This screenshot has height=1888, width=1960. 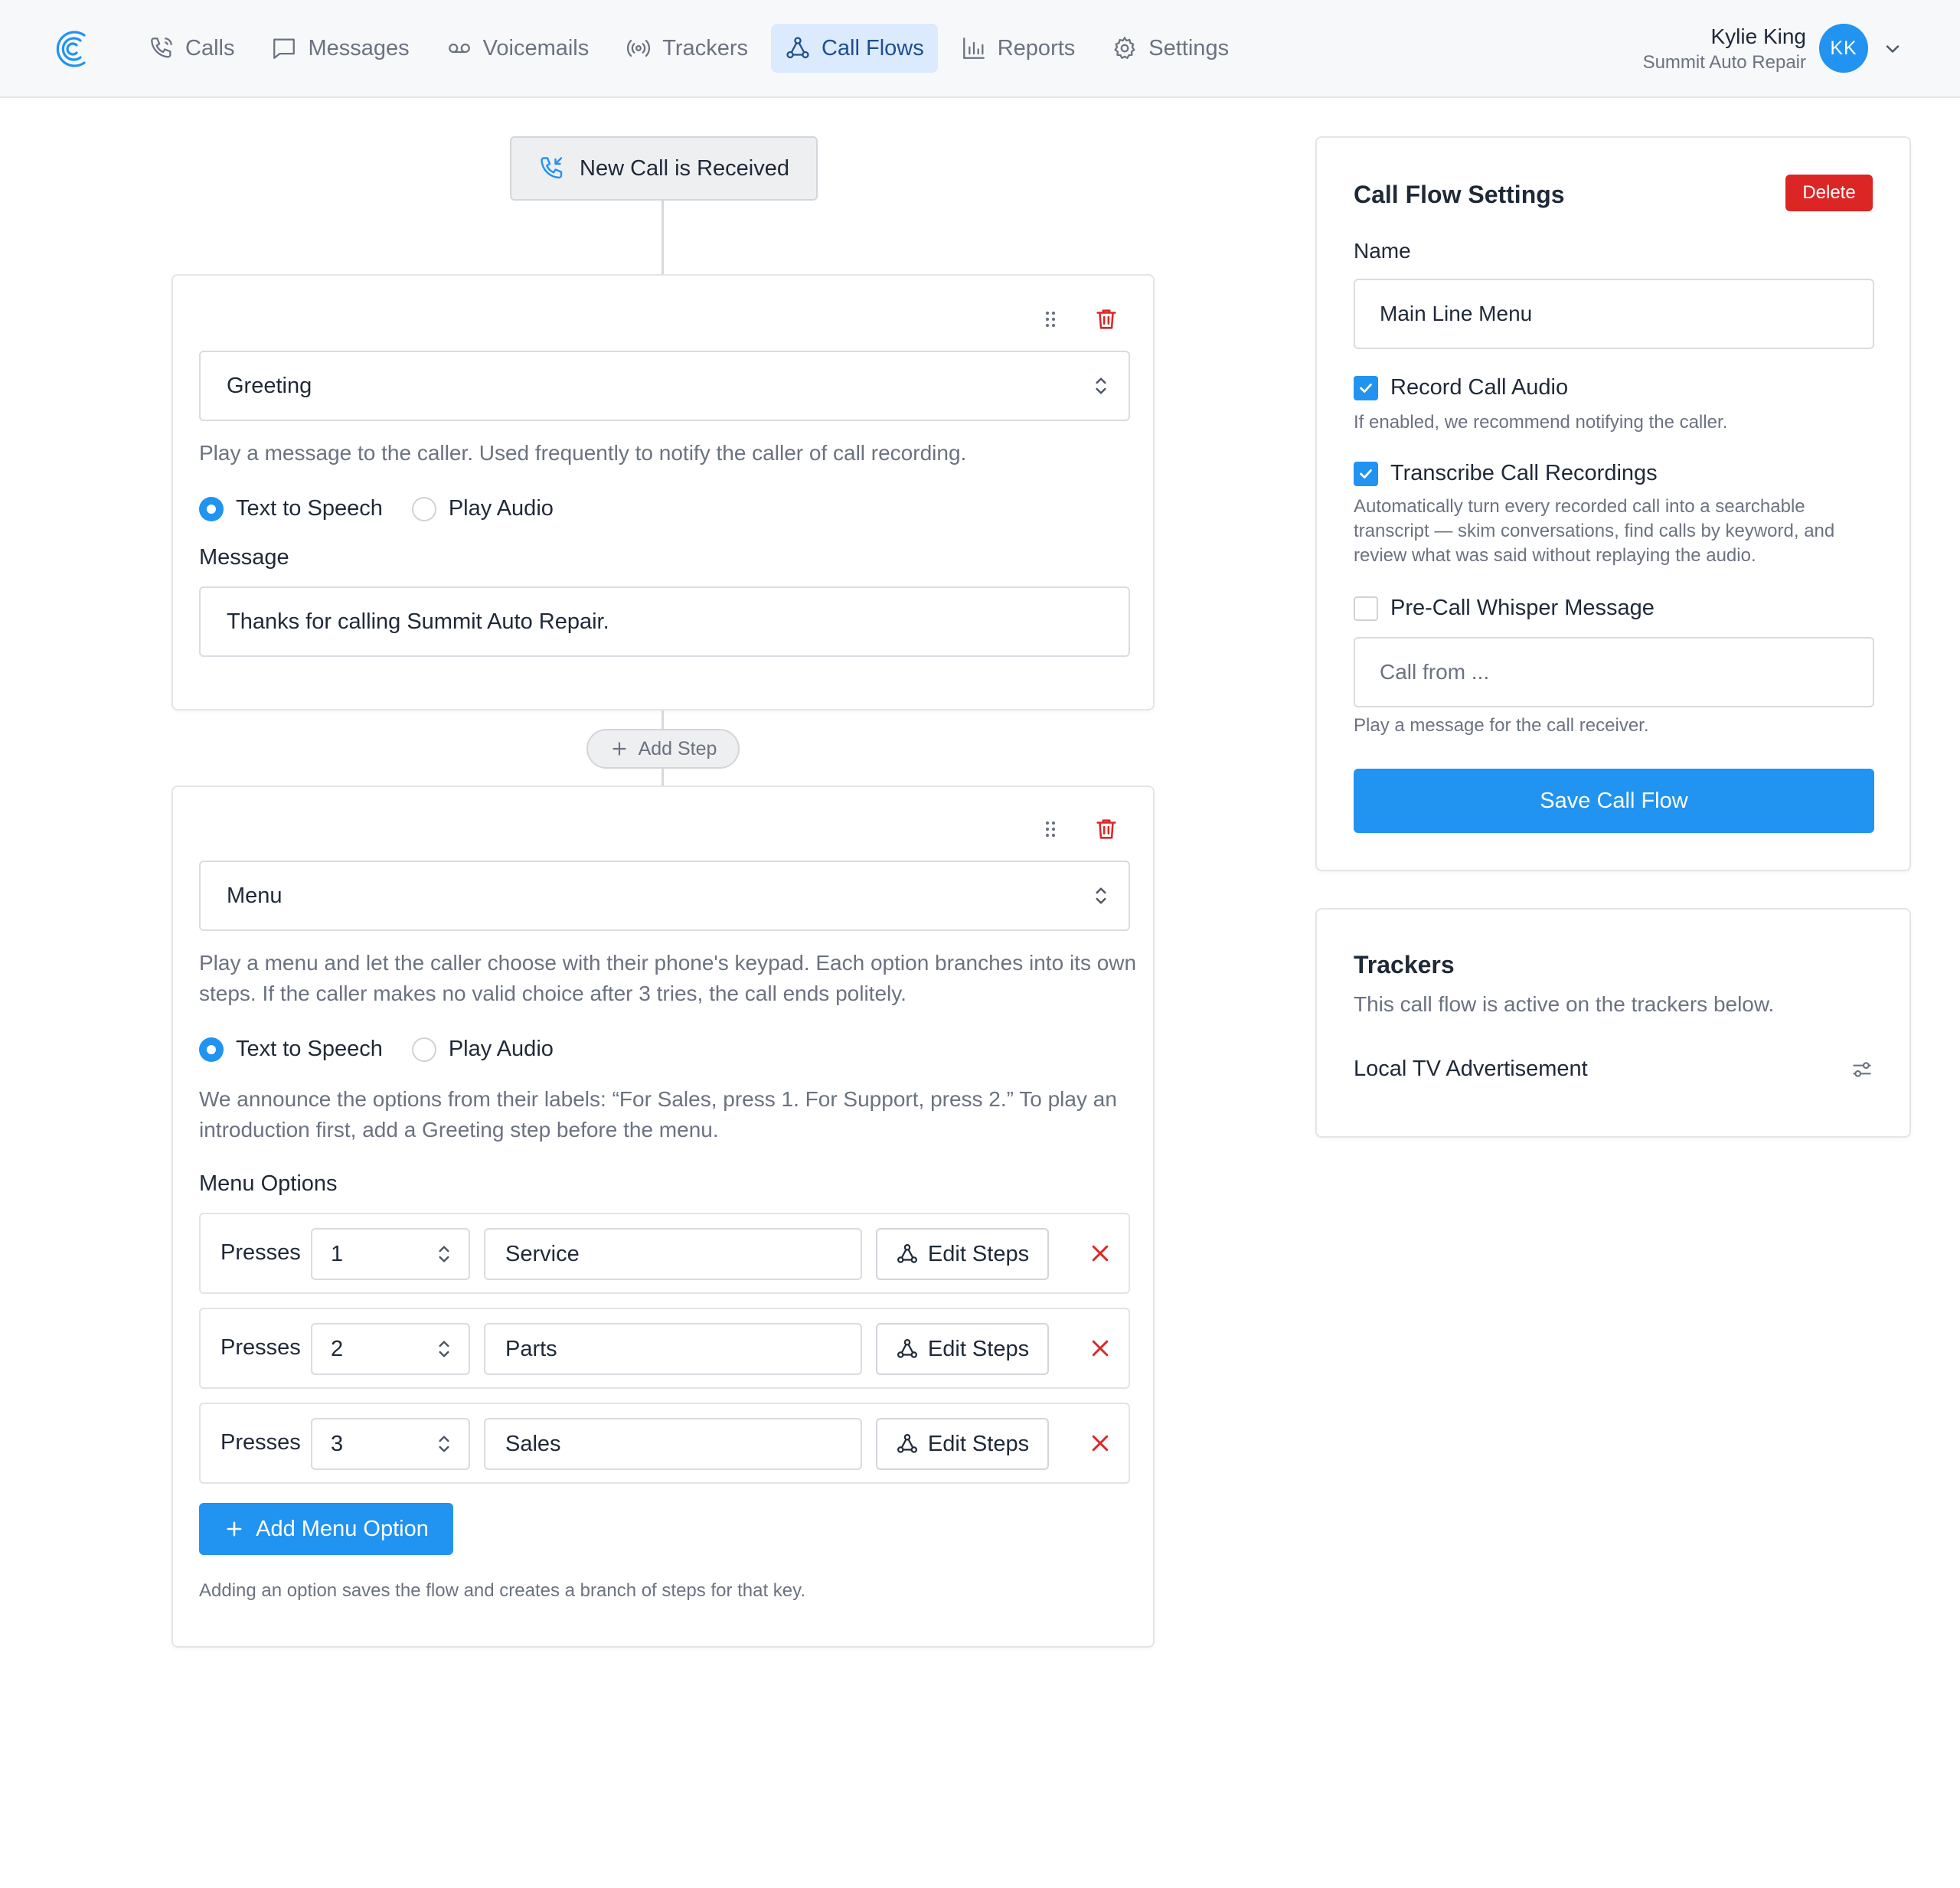 I want to click on nav-settings: Settings, so click(x=1170, y=48).